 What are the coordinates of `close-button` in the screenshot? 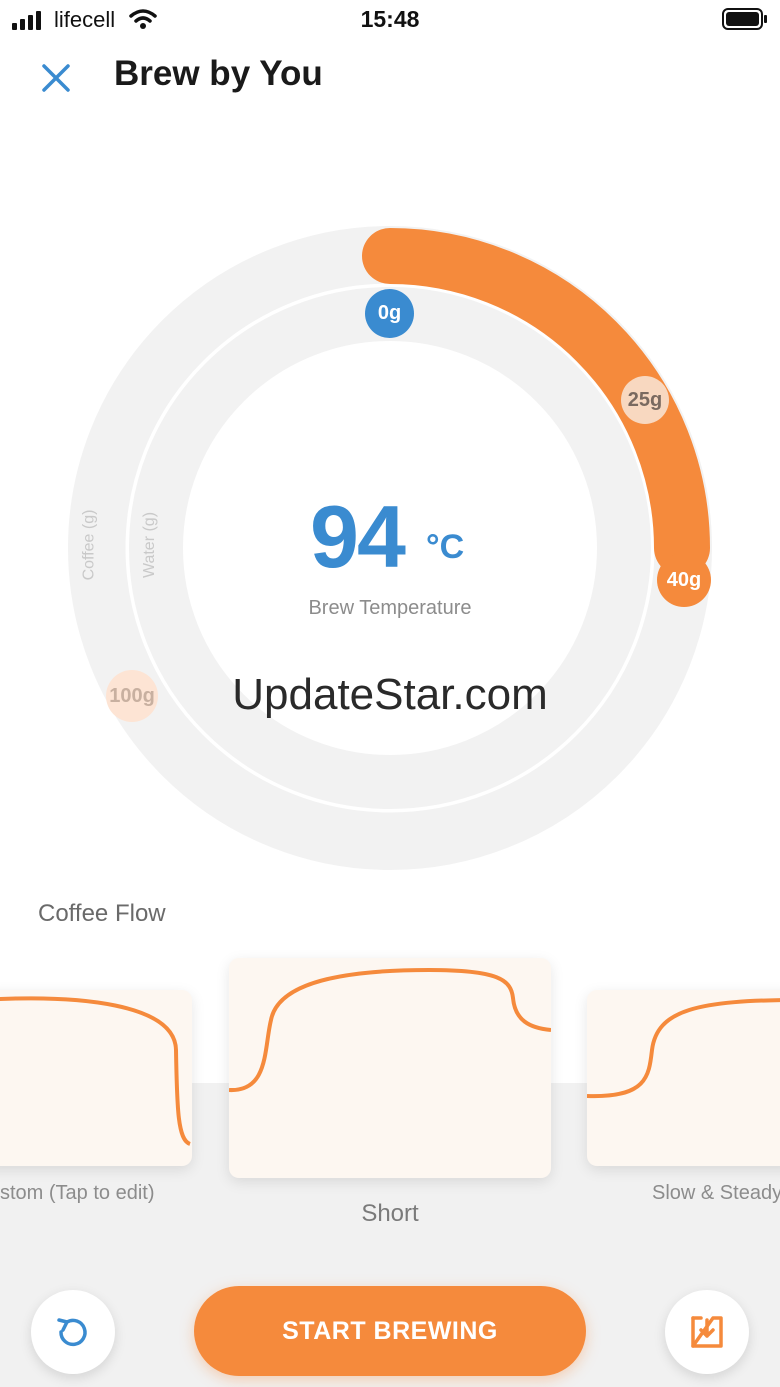 It's located at (56, 78).